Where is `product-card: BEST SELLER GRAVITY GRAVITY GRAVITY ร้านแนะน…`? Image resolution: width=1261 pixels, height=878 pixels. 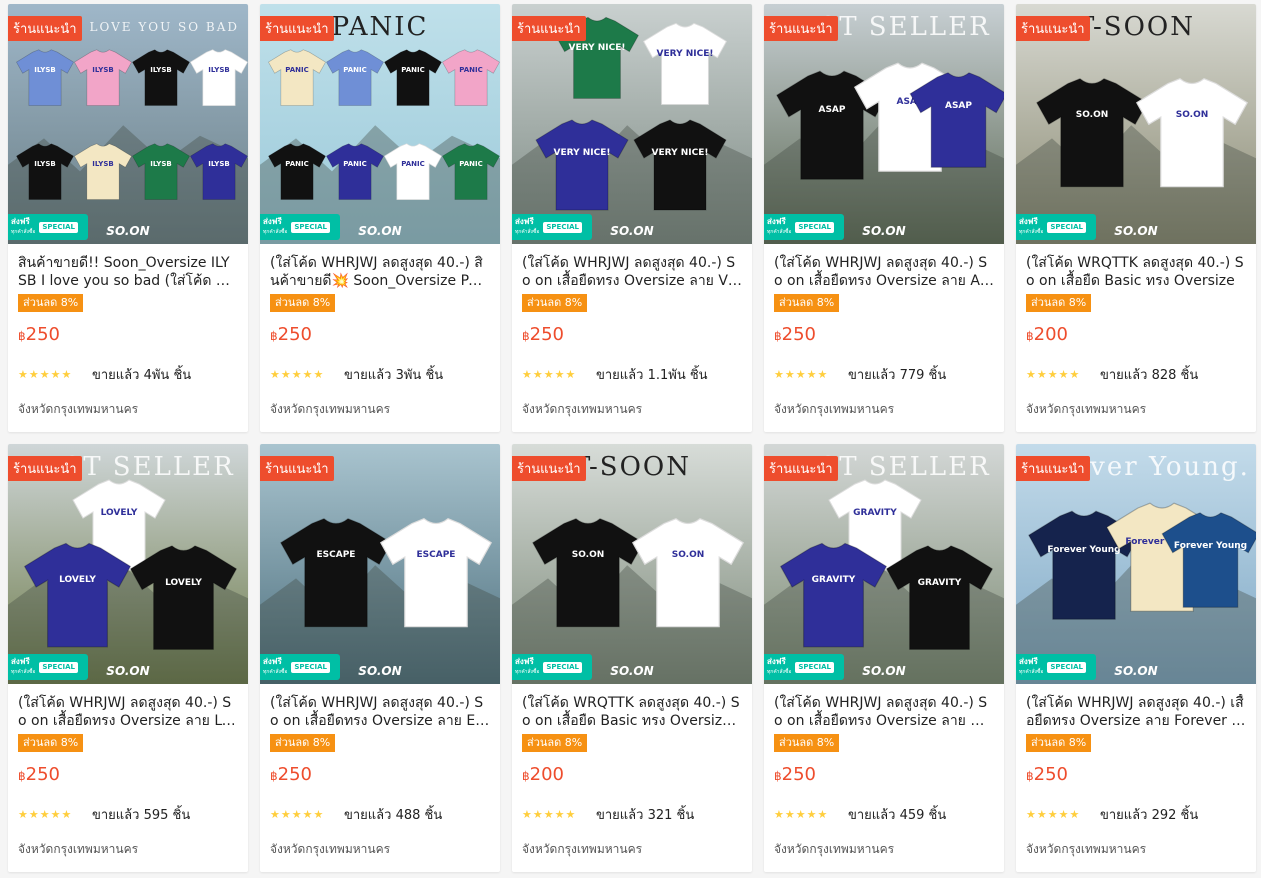 product-card: BEST SELLER GRAVITY GRAVITY GRAVITY ร้านแนะน… is located at coordinates (884, 658).